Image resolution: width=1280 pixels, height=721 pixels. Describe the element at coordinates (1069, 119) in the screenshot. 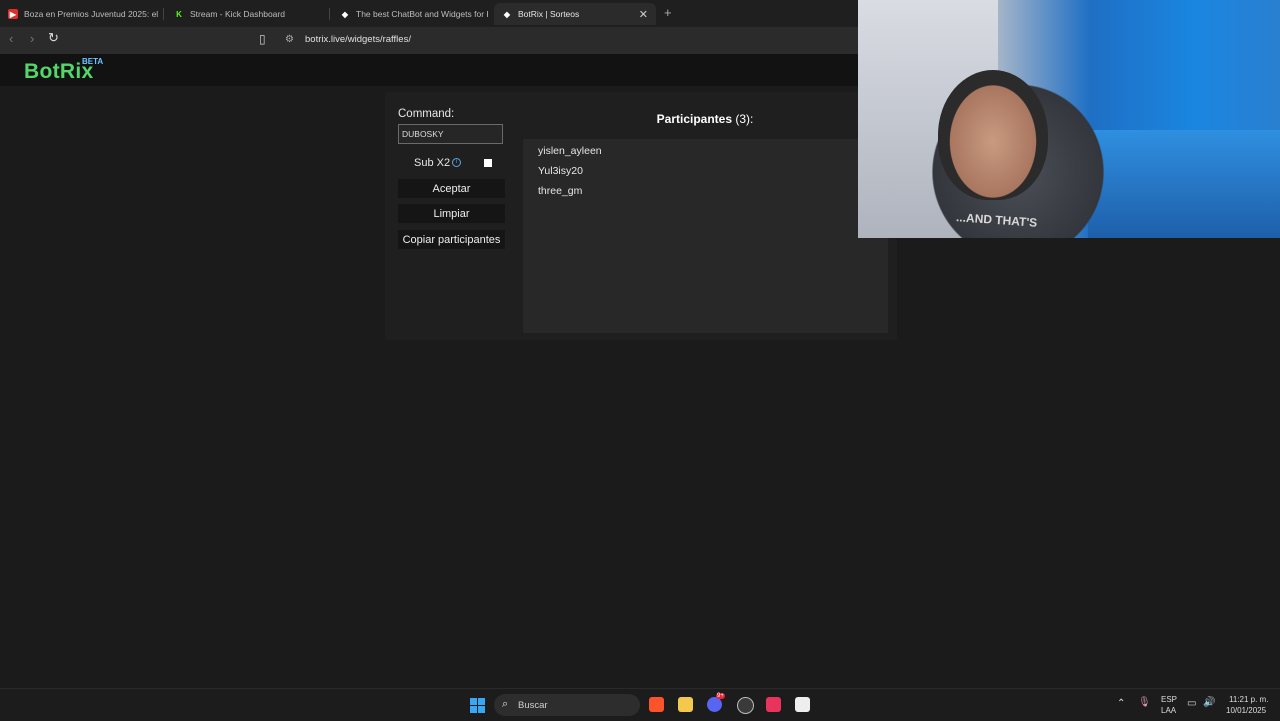

I see `webcam-overlay: ...AND THAT'S` at that location.